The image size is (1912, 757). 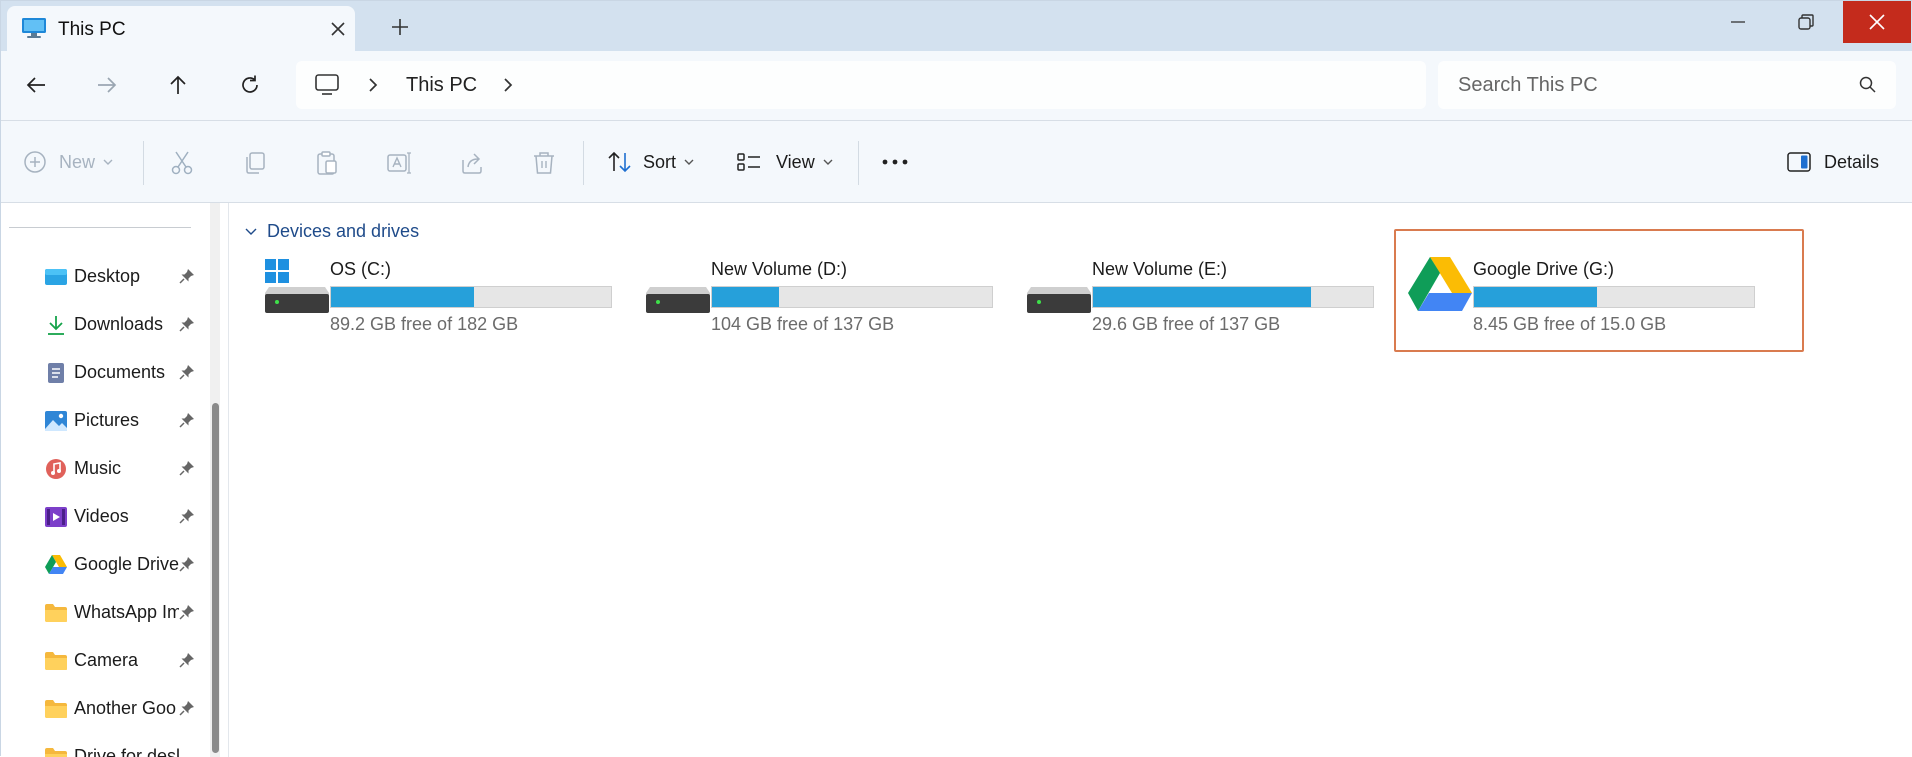 What do you see at coordinates (1877, 22) in the screenshot?
I see `close-window-button` at bounding box center [1877, 22].